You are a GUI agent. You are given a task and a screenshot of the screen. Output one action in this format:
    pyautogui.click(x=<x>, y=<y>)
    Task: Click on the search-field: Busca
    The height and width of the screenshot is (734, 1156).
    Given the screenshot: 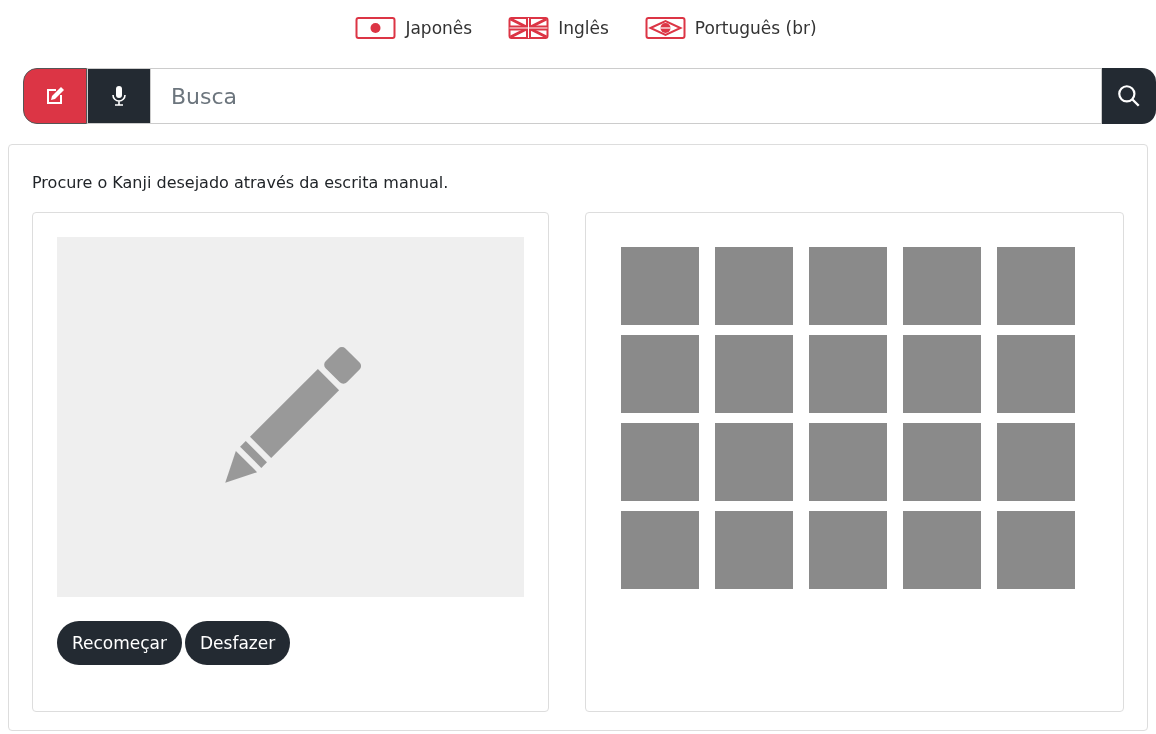 What is the action you would take?
    pyautogui.click(x=626, y=96)
    